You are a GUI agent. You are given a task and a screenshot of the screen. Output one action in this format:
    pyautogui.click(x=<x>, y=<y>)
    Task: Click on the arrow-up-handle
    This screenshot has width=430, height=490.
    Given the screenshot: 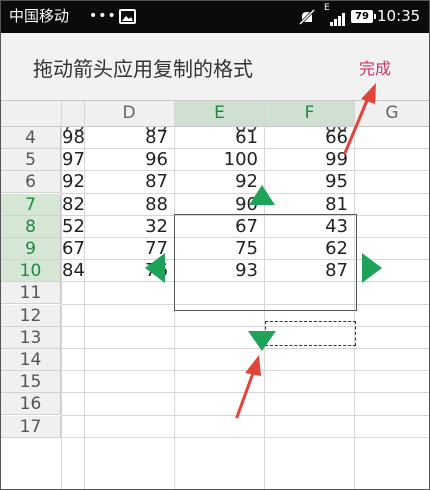 What is the action you would take?
    pyautogui.click(x=264, y=201)
    